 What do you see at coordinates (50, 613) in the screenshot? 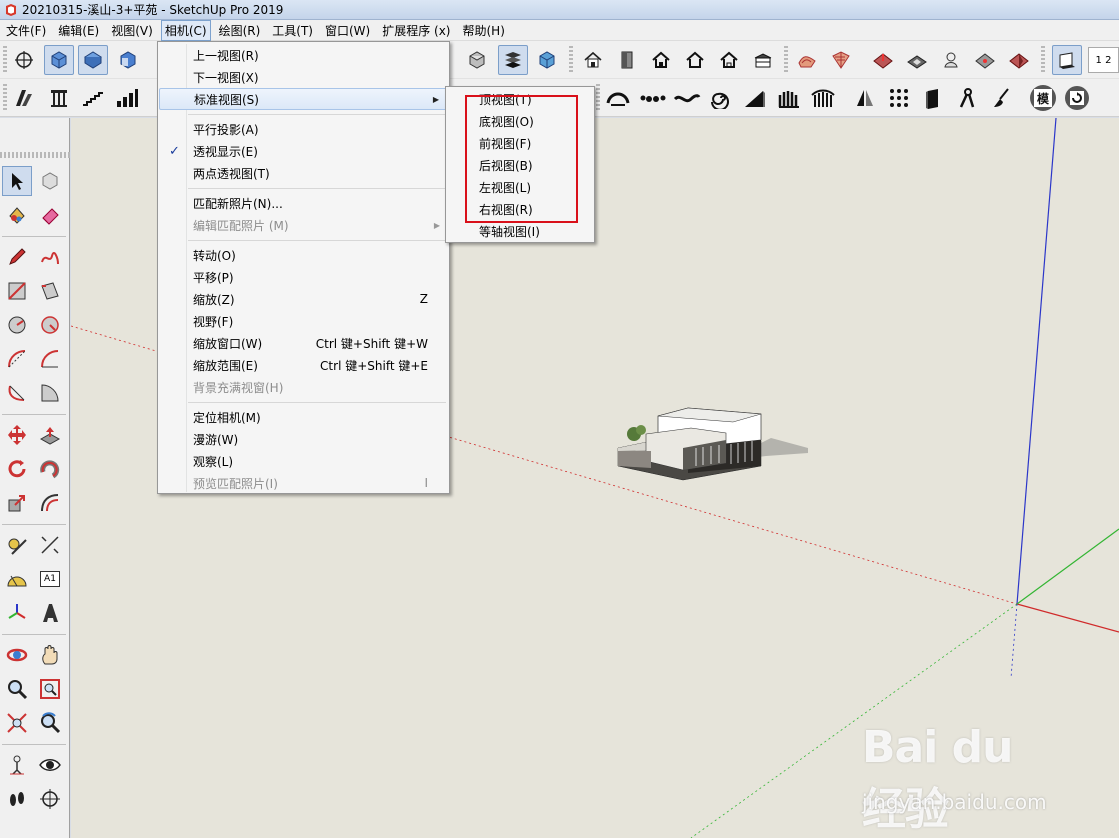
I see `3d-text-icon` at bounding box center [50, 613].